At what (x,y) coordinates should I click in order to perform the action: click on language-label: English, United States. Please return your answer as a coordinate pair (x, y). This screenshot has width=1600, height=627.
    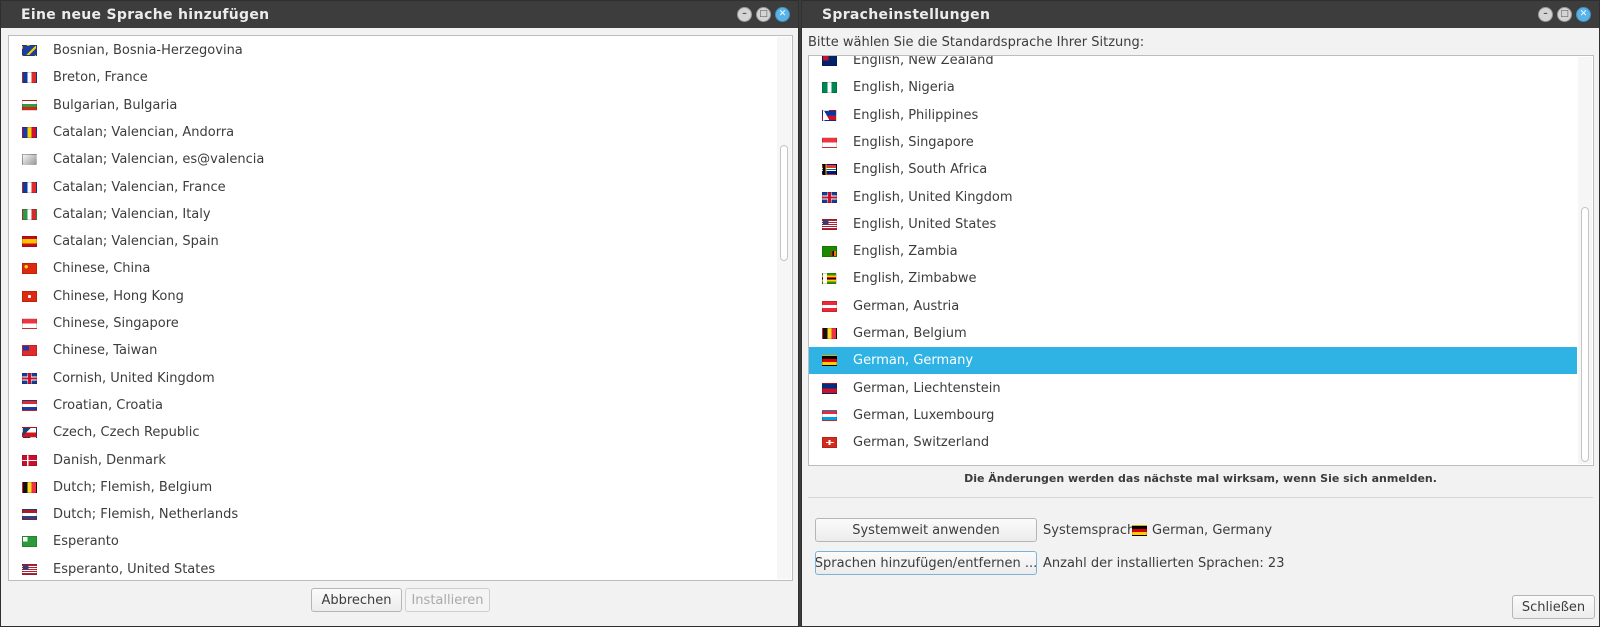
    Looking at the image, I should click on (925, 224).